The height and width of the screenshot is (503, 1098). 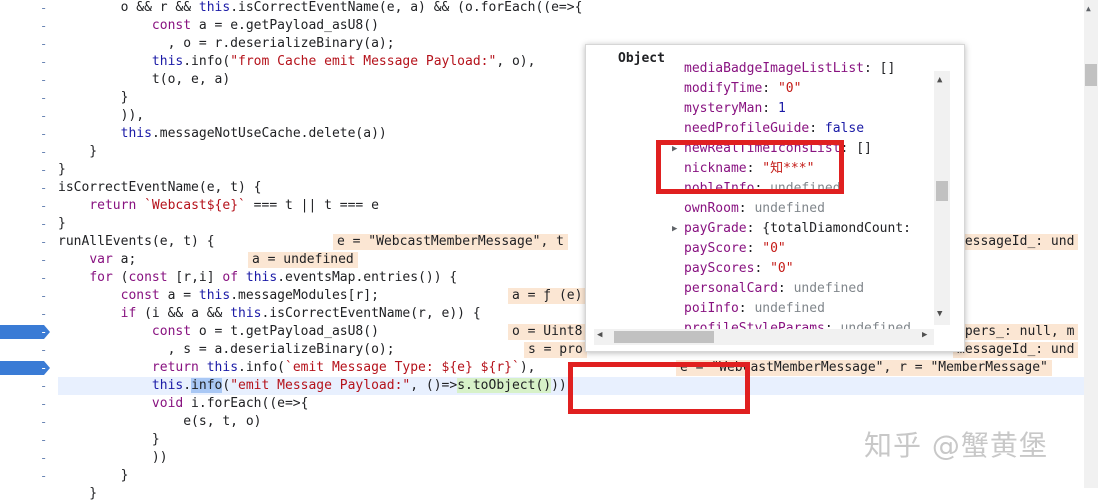 I want to click on object-property-row: personalCard: undefined, so click(x=760, y=289).